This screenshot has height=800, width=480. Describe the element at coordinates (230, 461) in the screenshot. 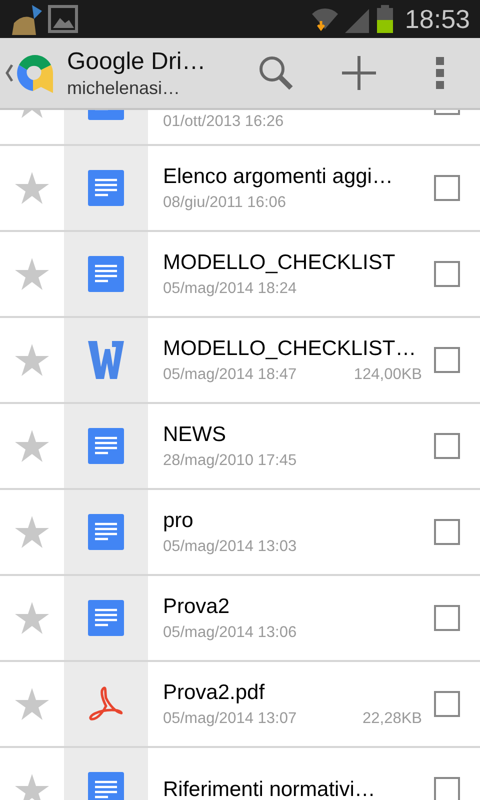

I see `modified-date: 28/mag/2010 17:45` at that location.